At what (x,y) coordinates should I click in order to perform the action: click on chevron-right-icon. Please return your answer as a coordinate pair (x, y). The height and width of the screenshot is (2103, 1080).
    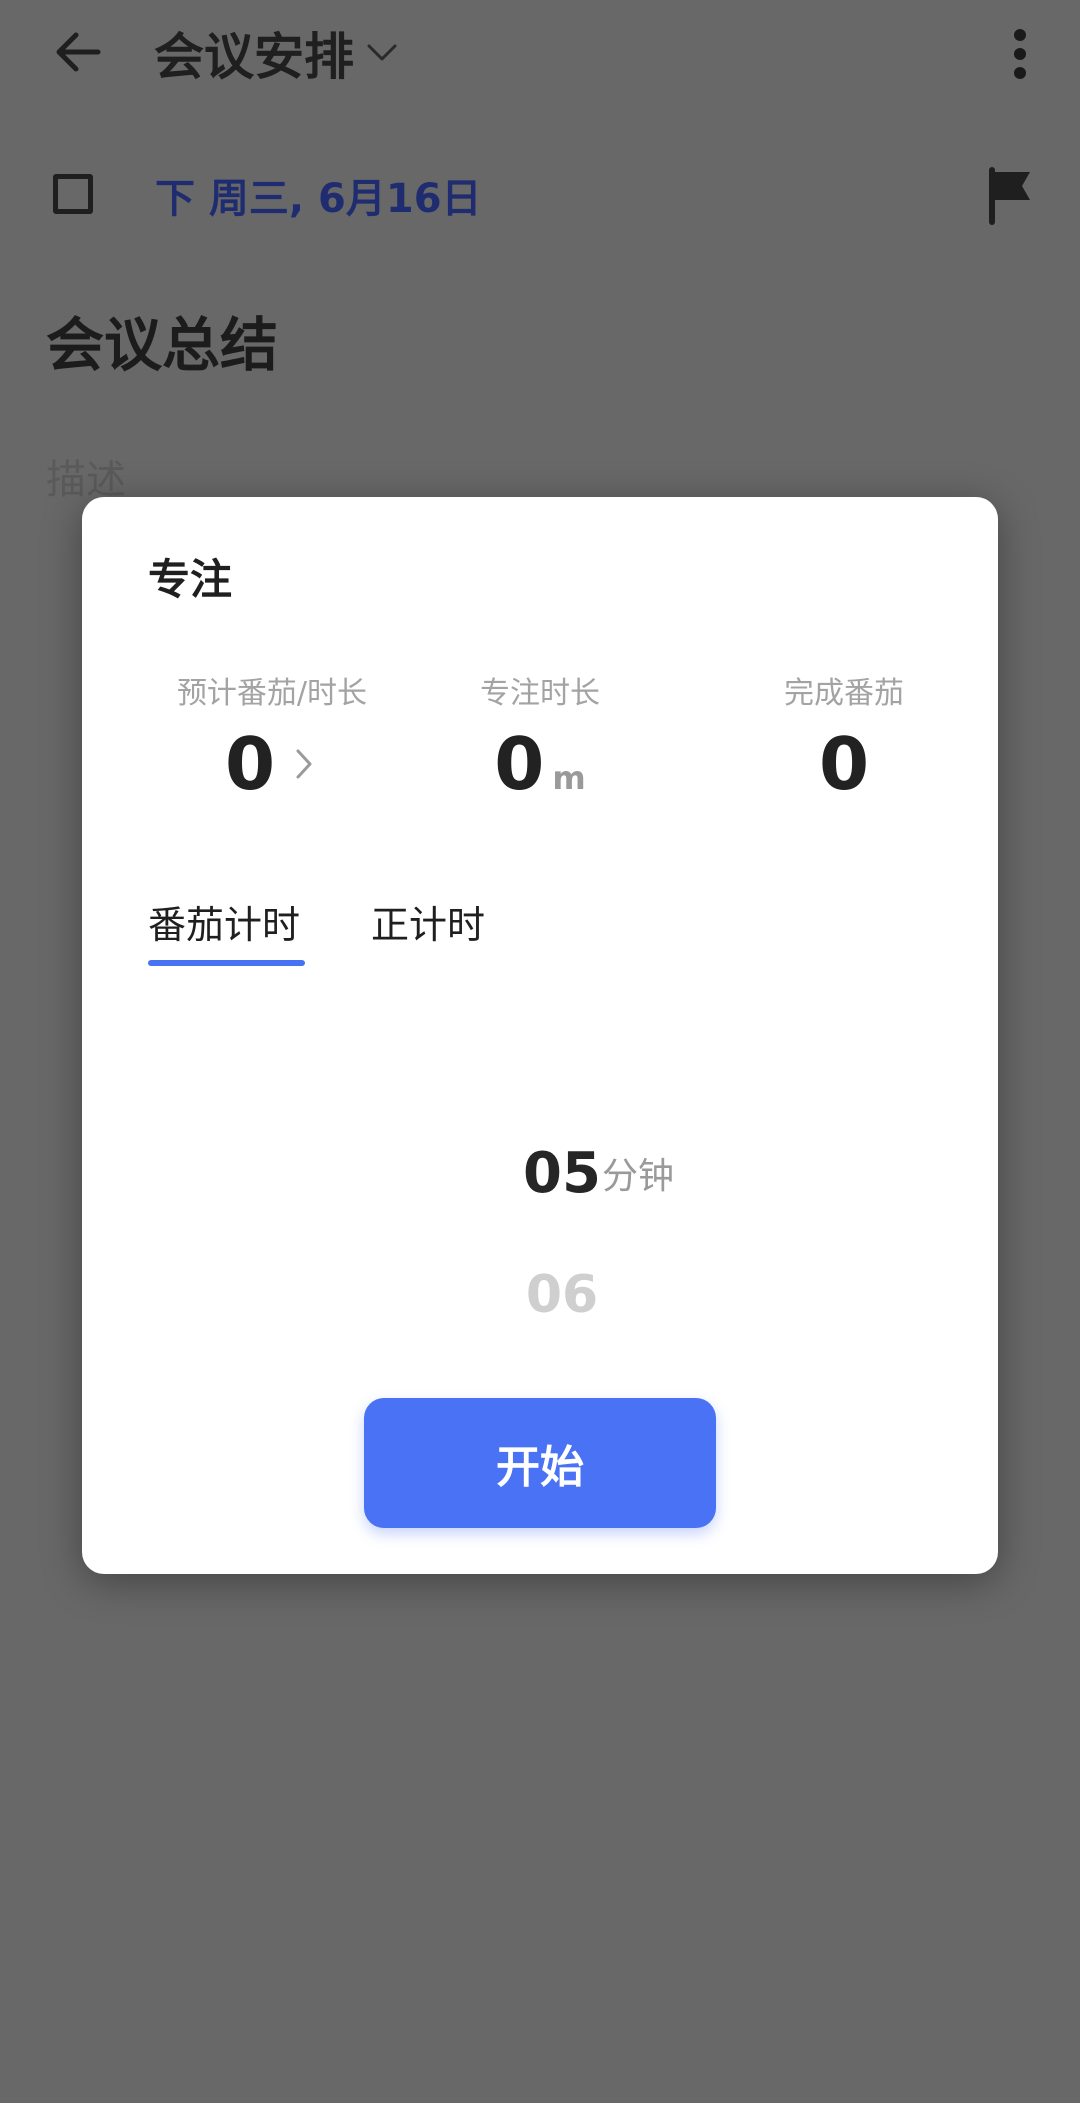
    Looking at the image, I should click on (304, 764).